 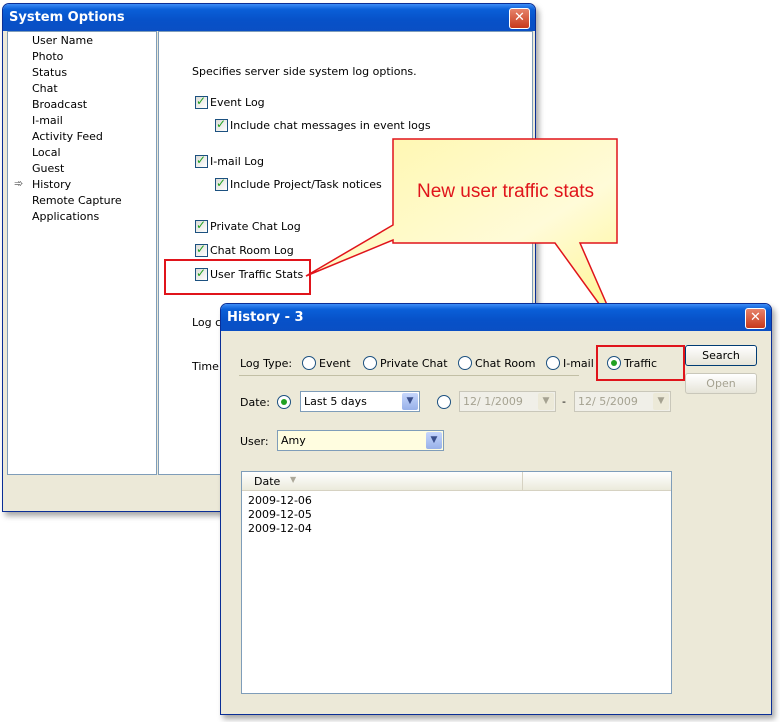 I want to click on date-from-value: 12/ 1/2009, so click(x=493, y=401).